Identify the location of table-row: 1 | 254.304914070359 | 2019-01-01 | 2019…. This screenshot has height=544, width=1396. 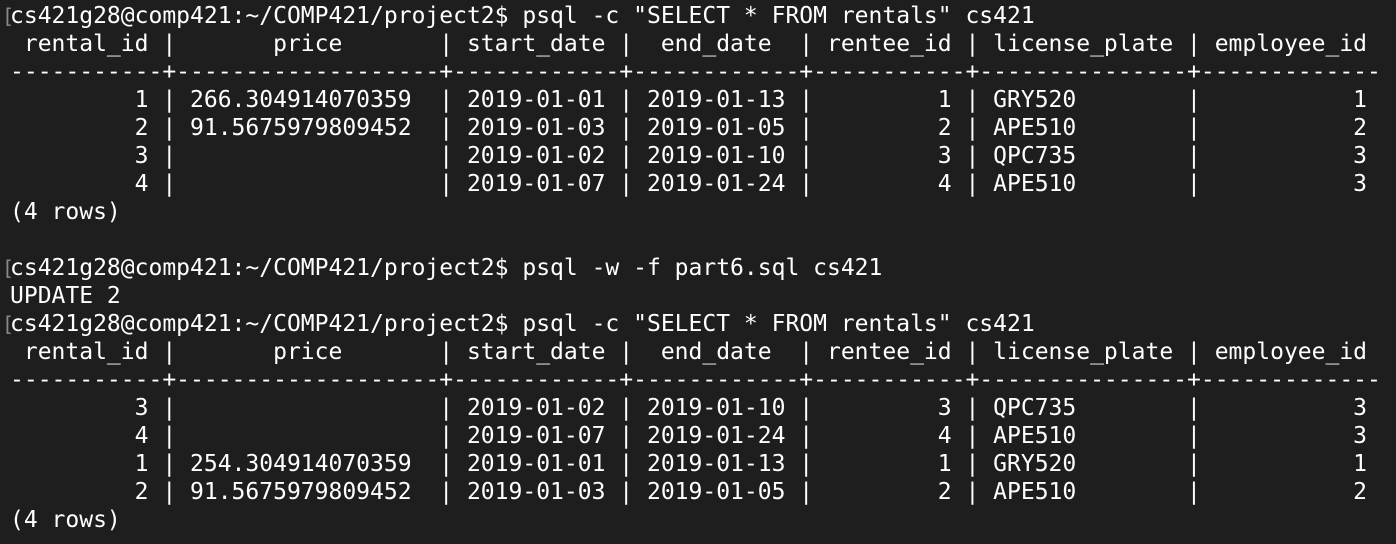
(689, 464).